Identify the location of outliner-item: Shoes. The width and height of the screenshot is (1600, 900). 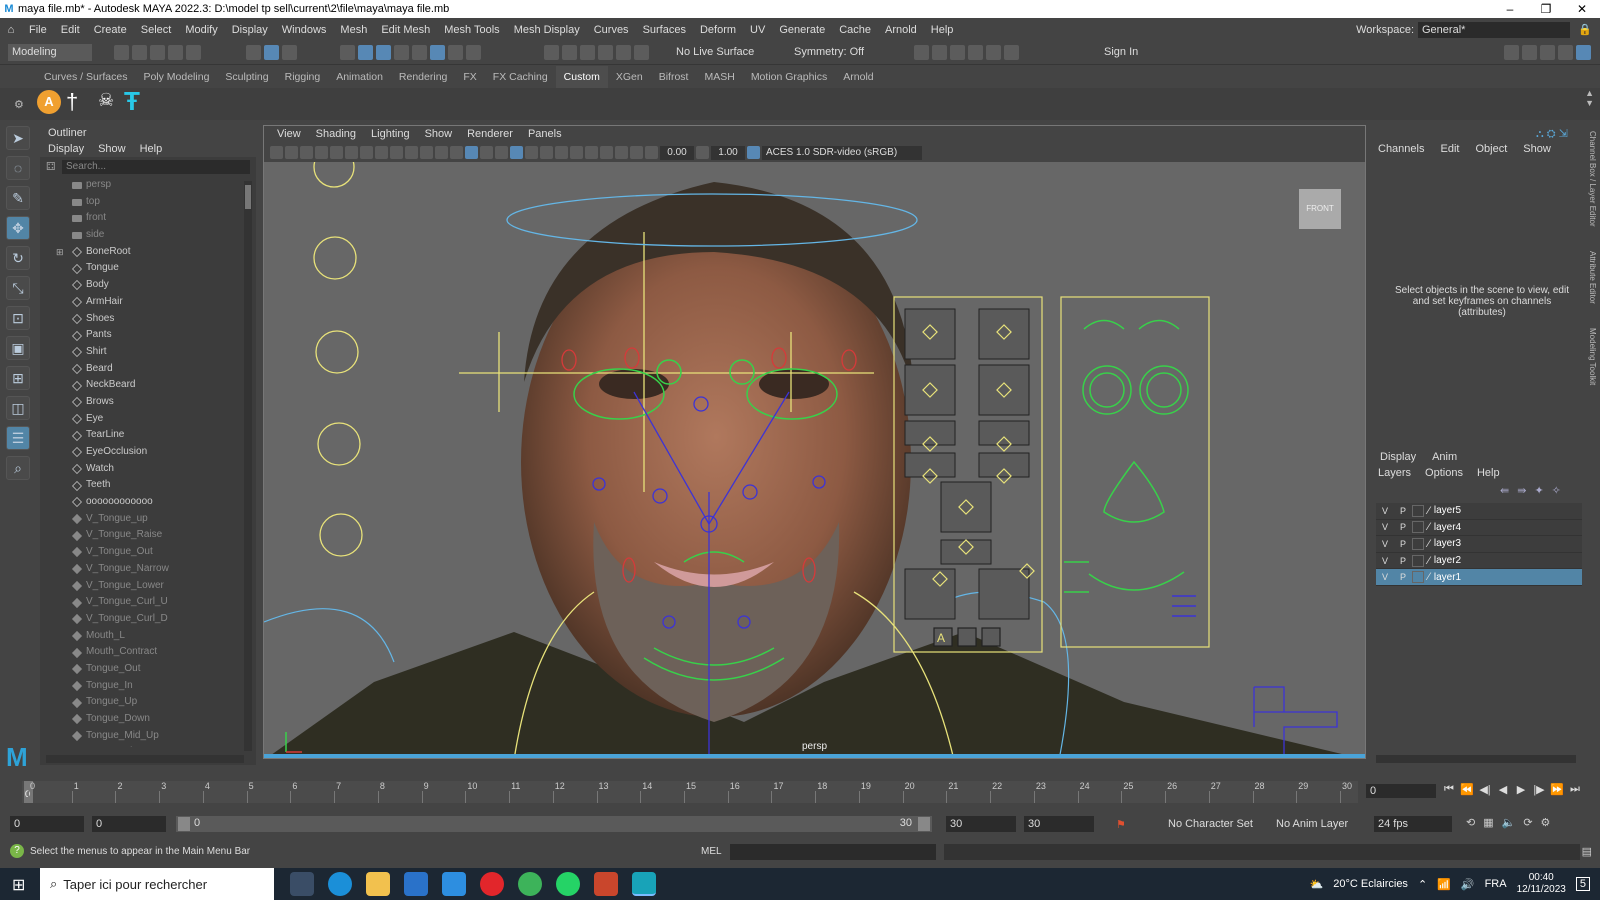
(142, 319).